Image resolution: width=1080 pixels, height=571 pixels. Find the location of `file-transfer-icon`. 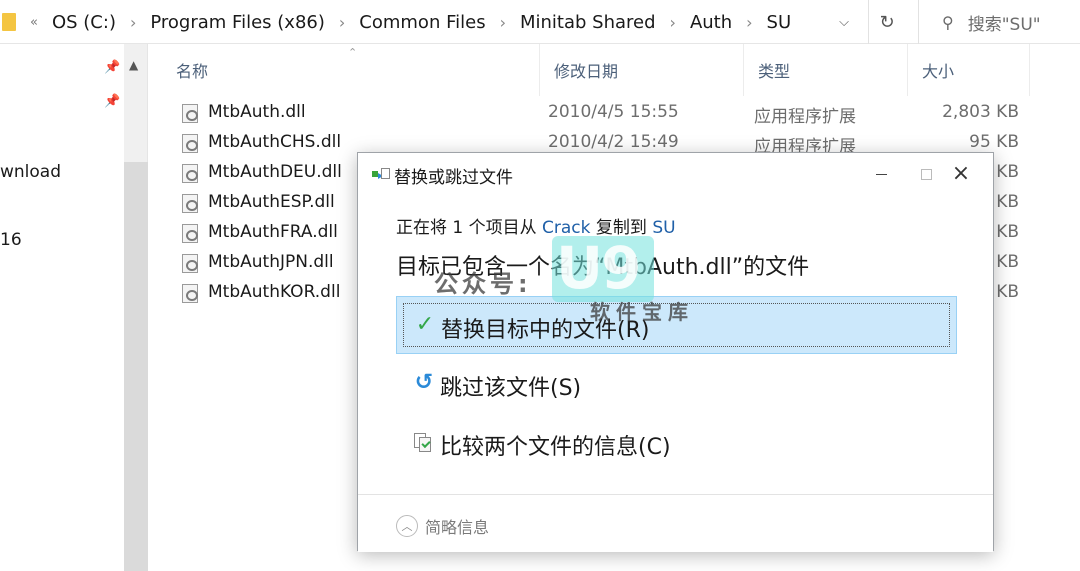

file-transfer-icon is located at coordinates (381, 174).